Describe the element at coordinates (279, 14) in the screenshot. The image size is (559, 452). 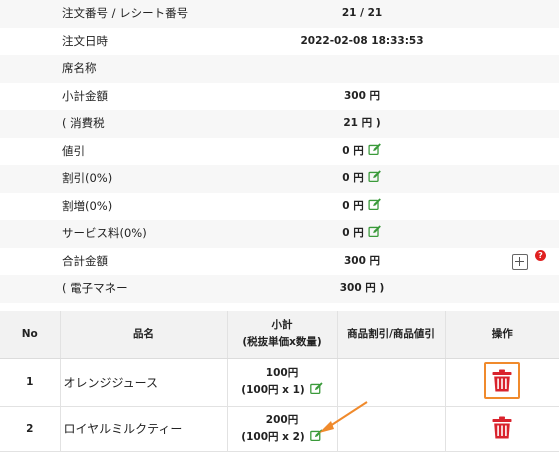
I see `order-number-row: 注文番号 / レシート番号 21 / 21` at that location.